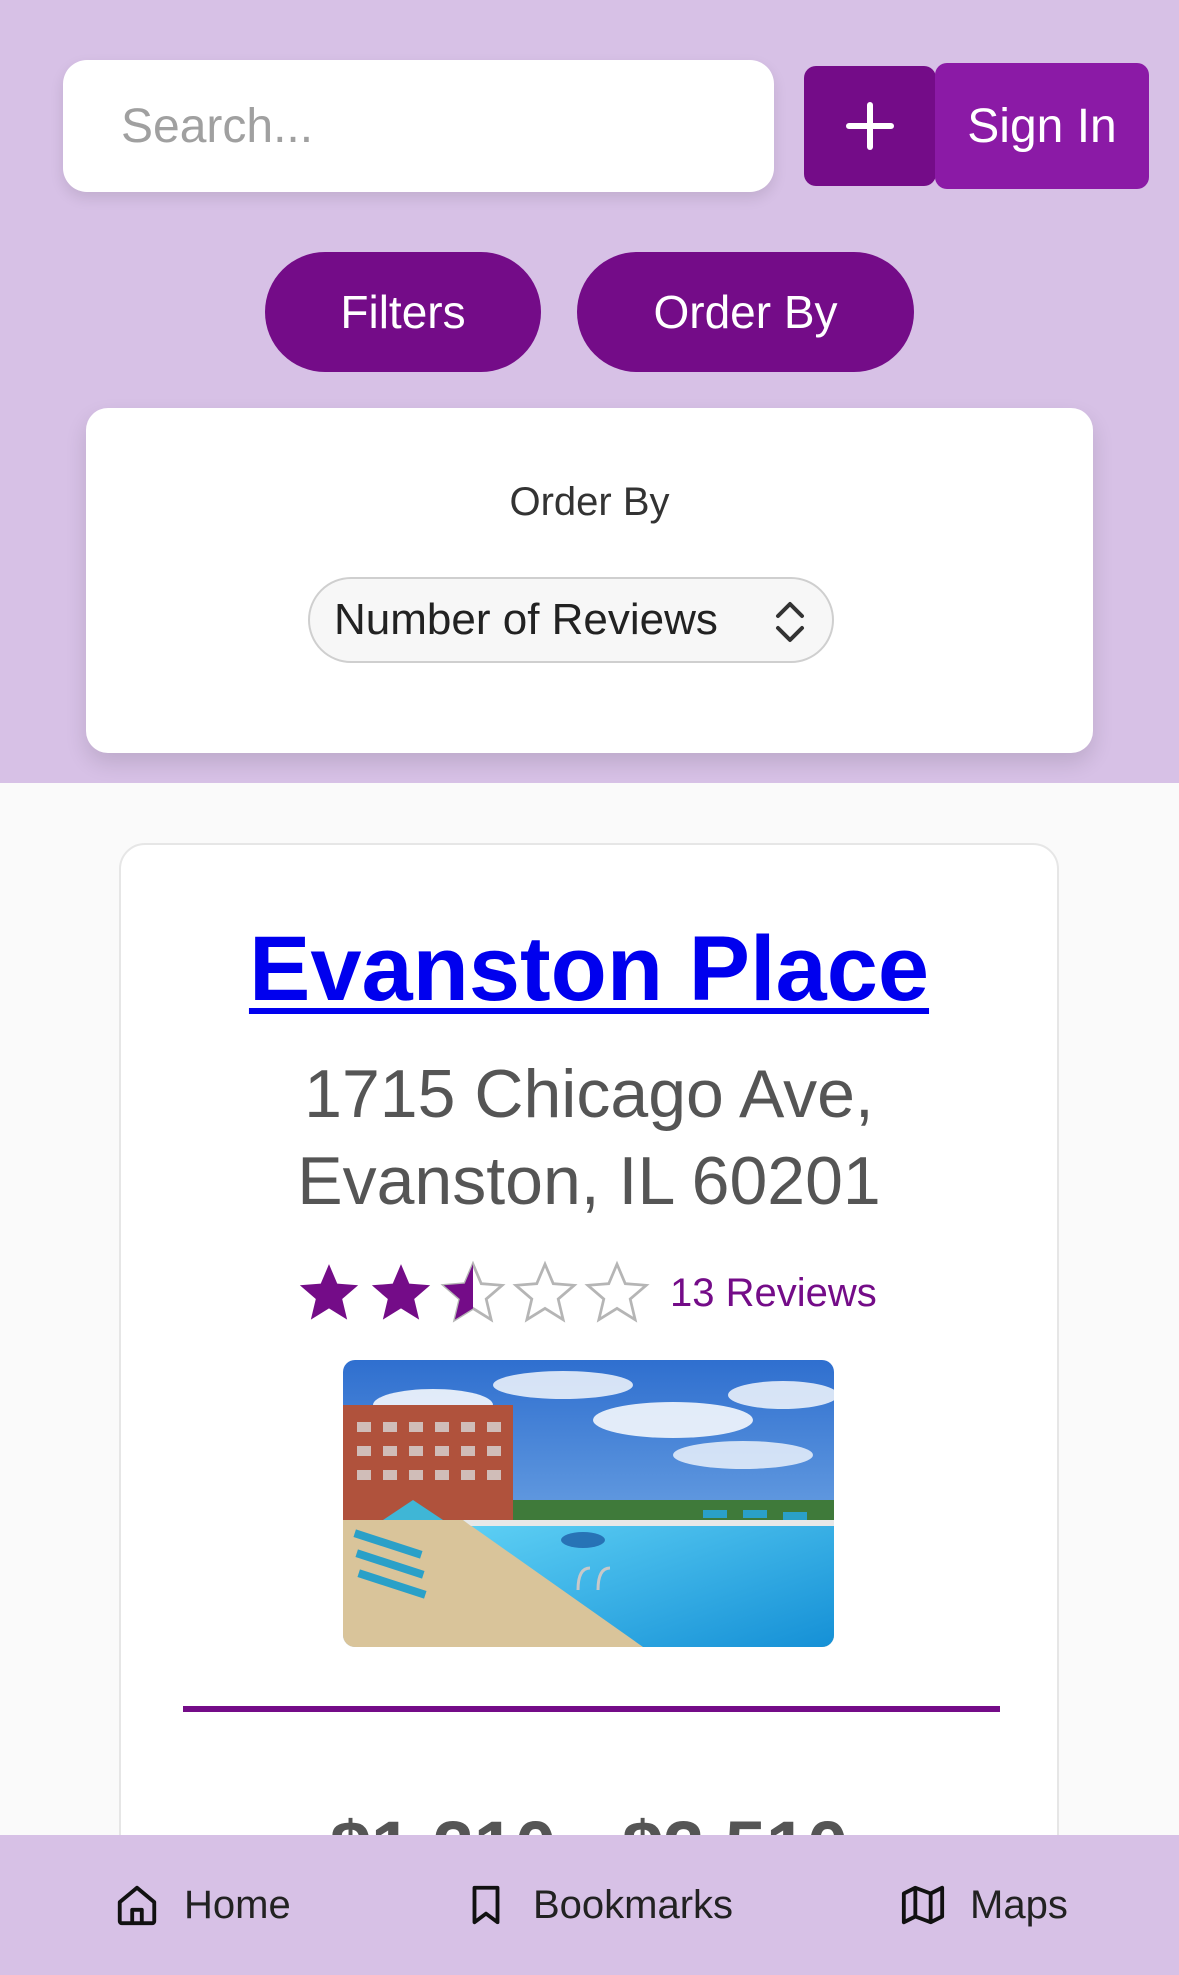  I want to click on nav-maps-label: Maps, so click(1019, 1904).